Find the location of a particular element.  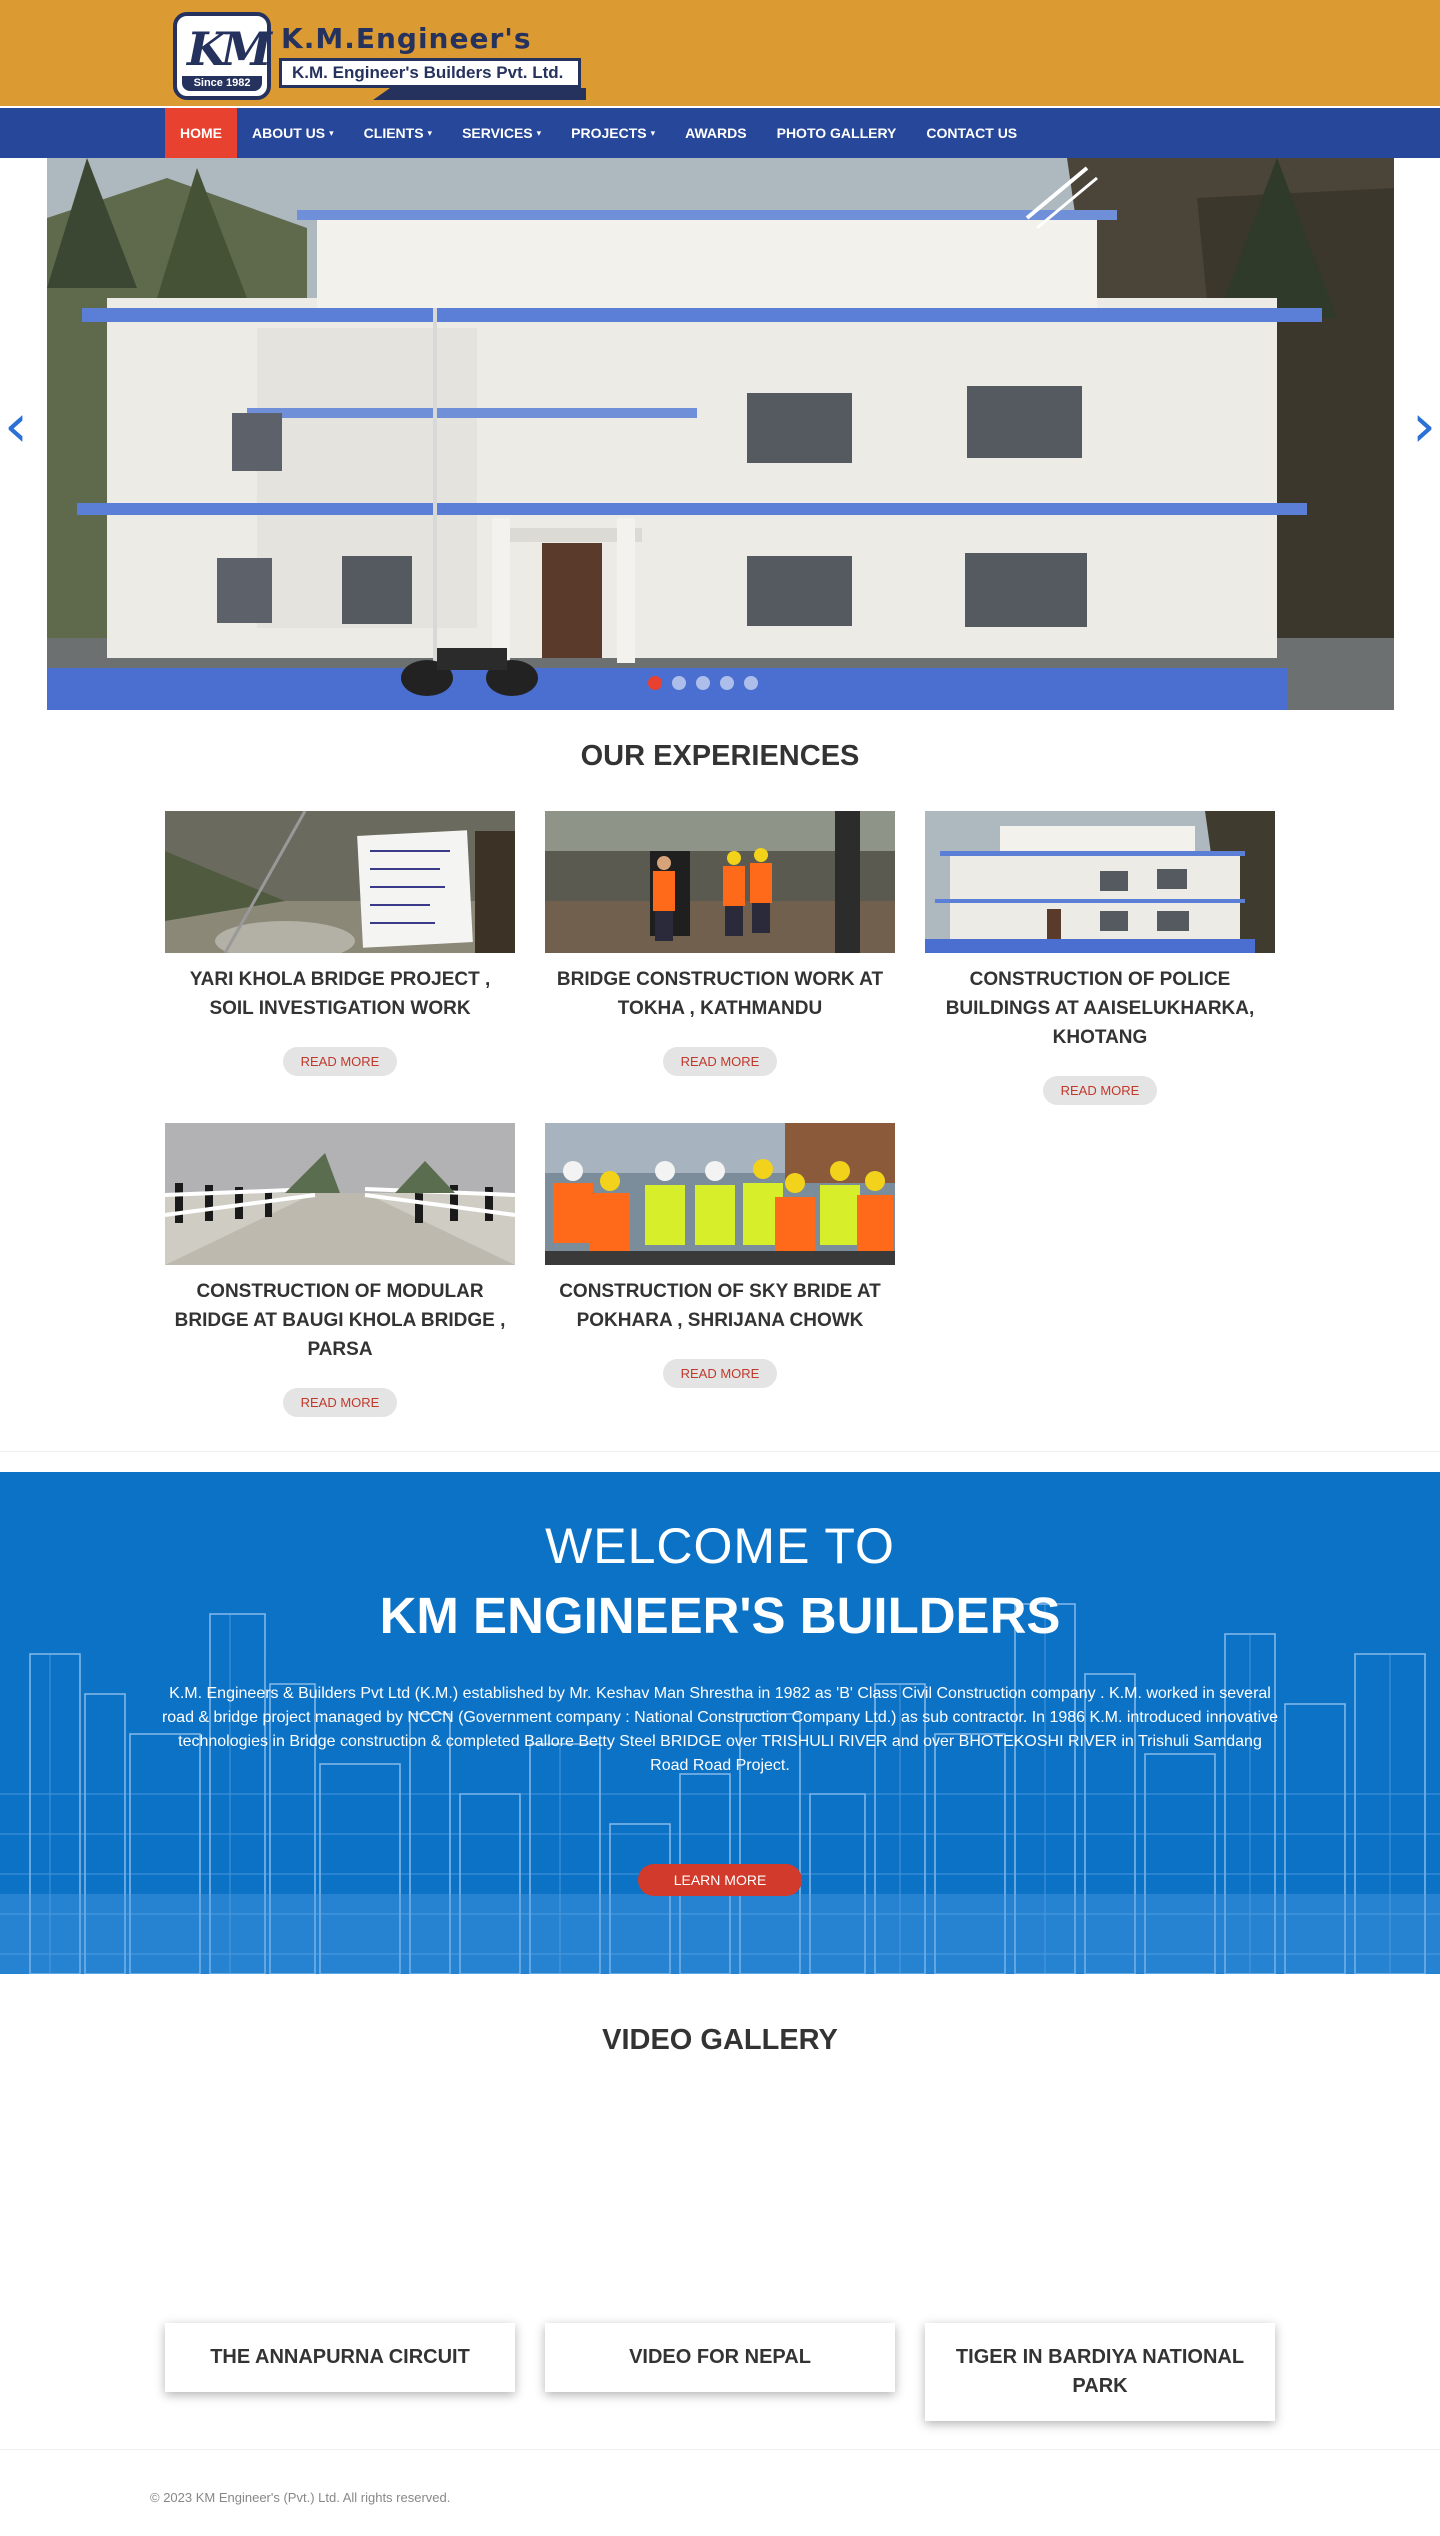

brand-tagline: K.M. Engineer's Builders Pvt. Ltd. is located at coordinates (430, 73).